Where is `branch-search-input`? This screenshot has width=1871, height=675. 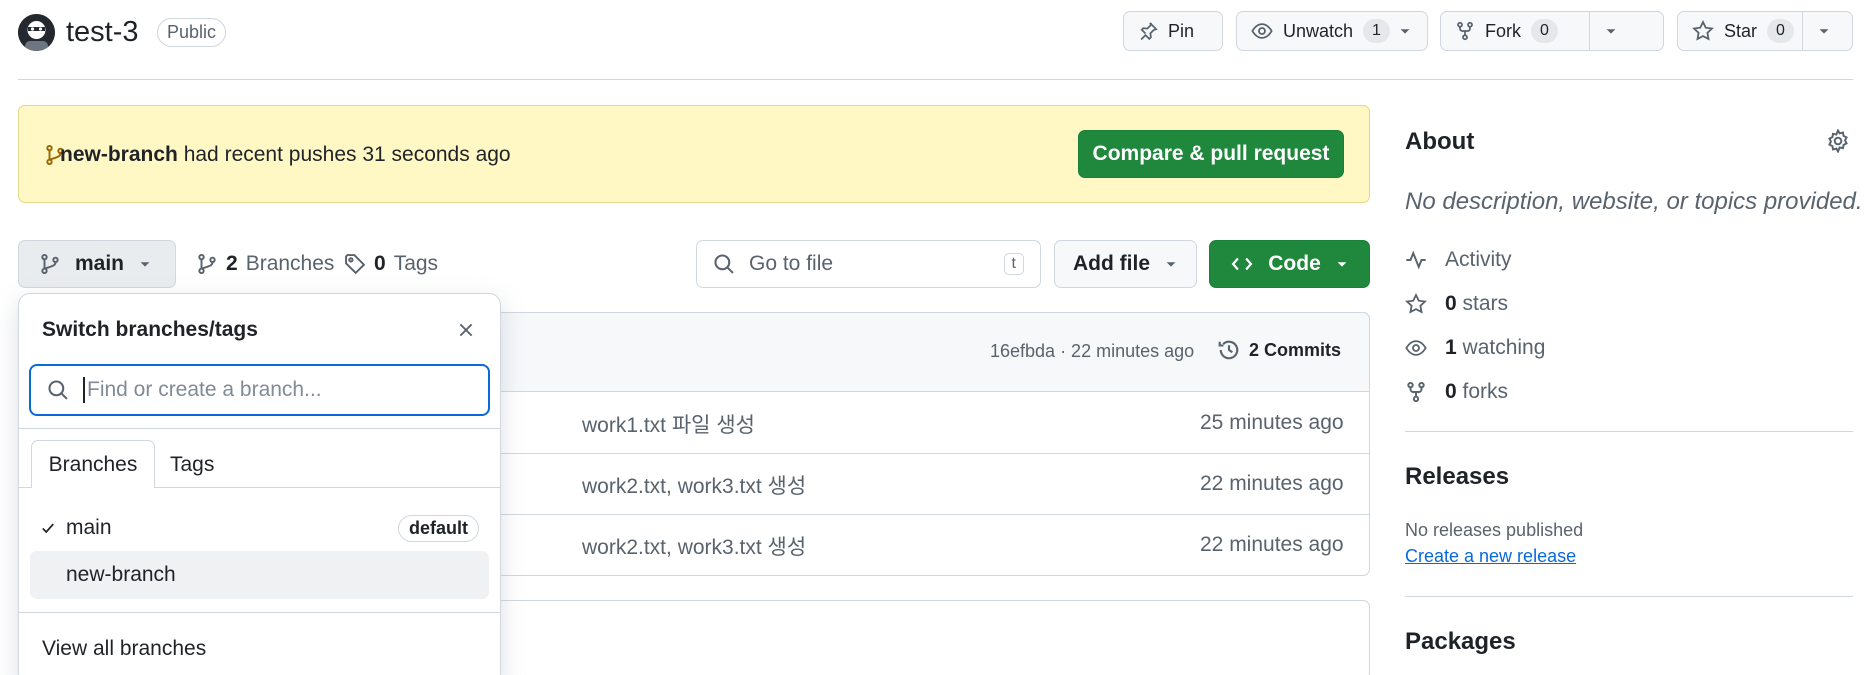 branch-search-input is located at coordinates (277, 390).